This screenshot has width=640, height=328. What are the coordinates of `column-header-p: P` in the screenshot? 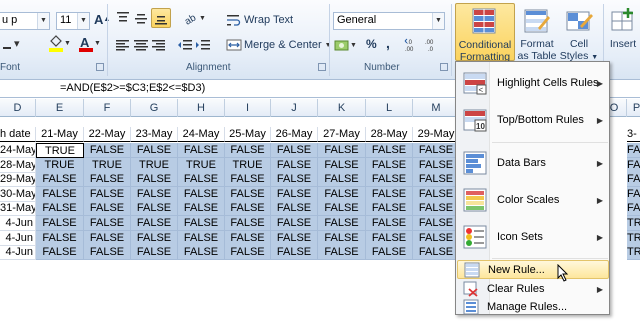 It's located at (633, 108).